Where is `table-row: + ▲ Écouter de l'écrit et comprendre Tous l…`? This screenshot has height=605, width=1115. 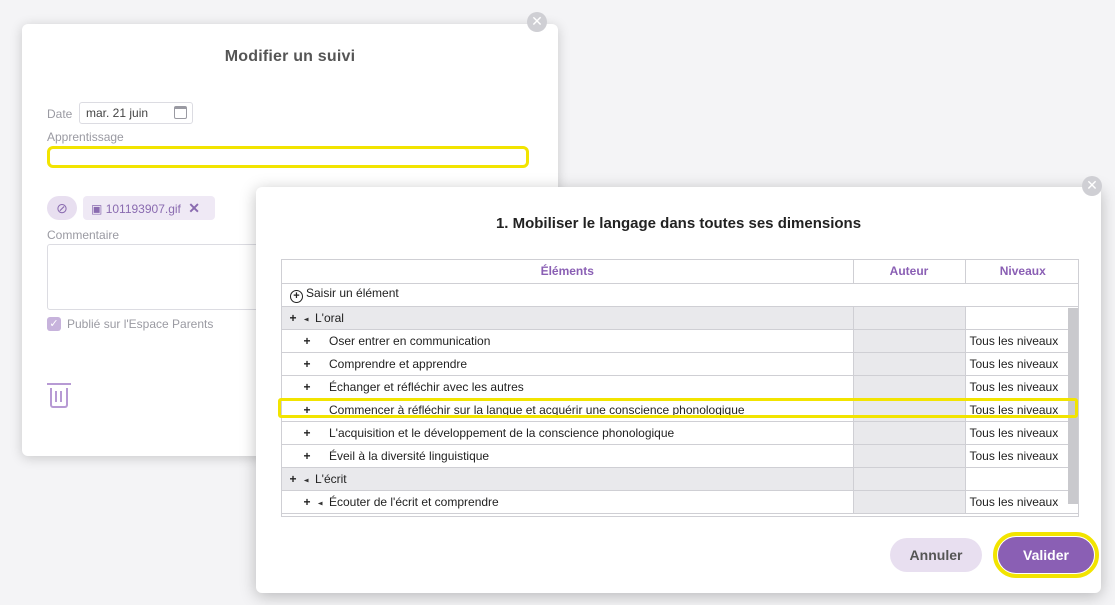 table-row: + ▲ Écouter de l'écrit et comprendre Tous l… is located at coordinates (680, 502).